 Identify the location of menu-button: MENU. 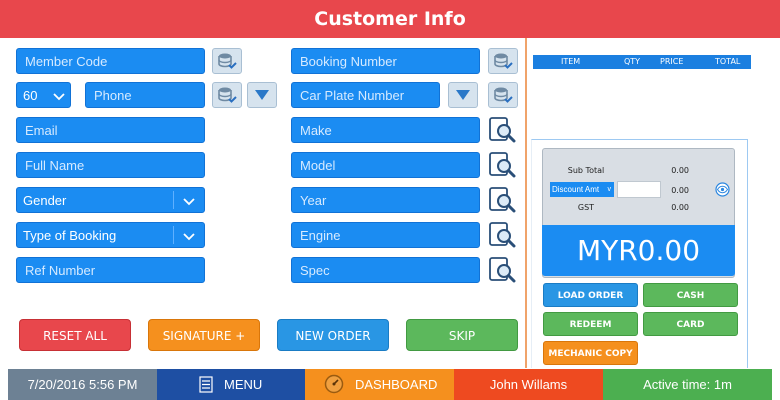
(231, 384).